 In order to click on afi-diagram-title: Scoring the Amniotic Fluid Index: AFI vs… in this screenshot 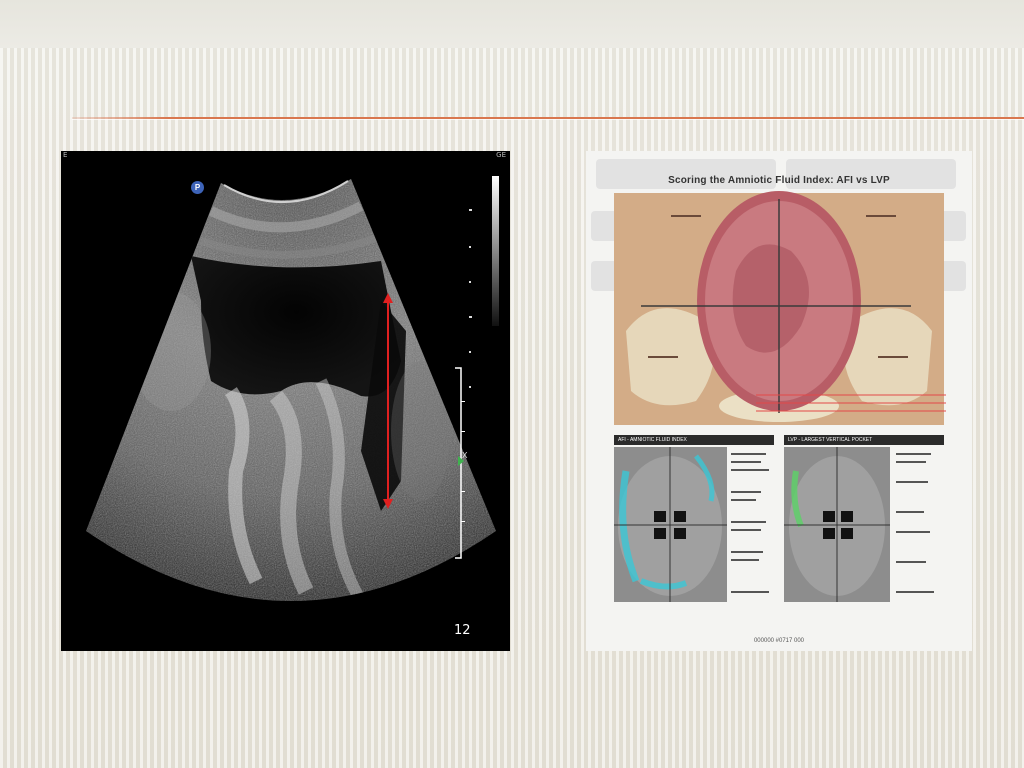, I will do `click(779, 180)`.